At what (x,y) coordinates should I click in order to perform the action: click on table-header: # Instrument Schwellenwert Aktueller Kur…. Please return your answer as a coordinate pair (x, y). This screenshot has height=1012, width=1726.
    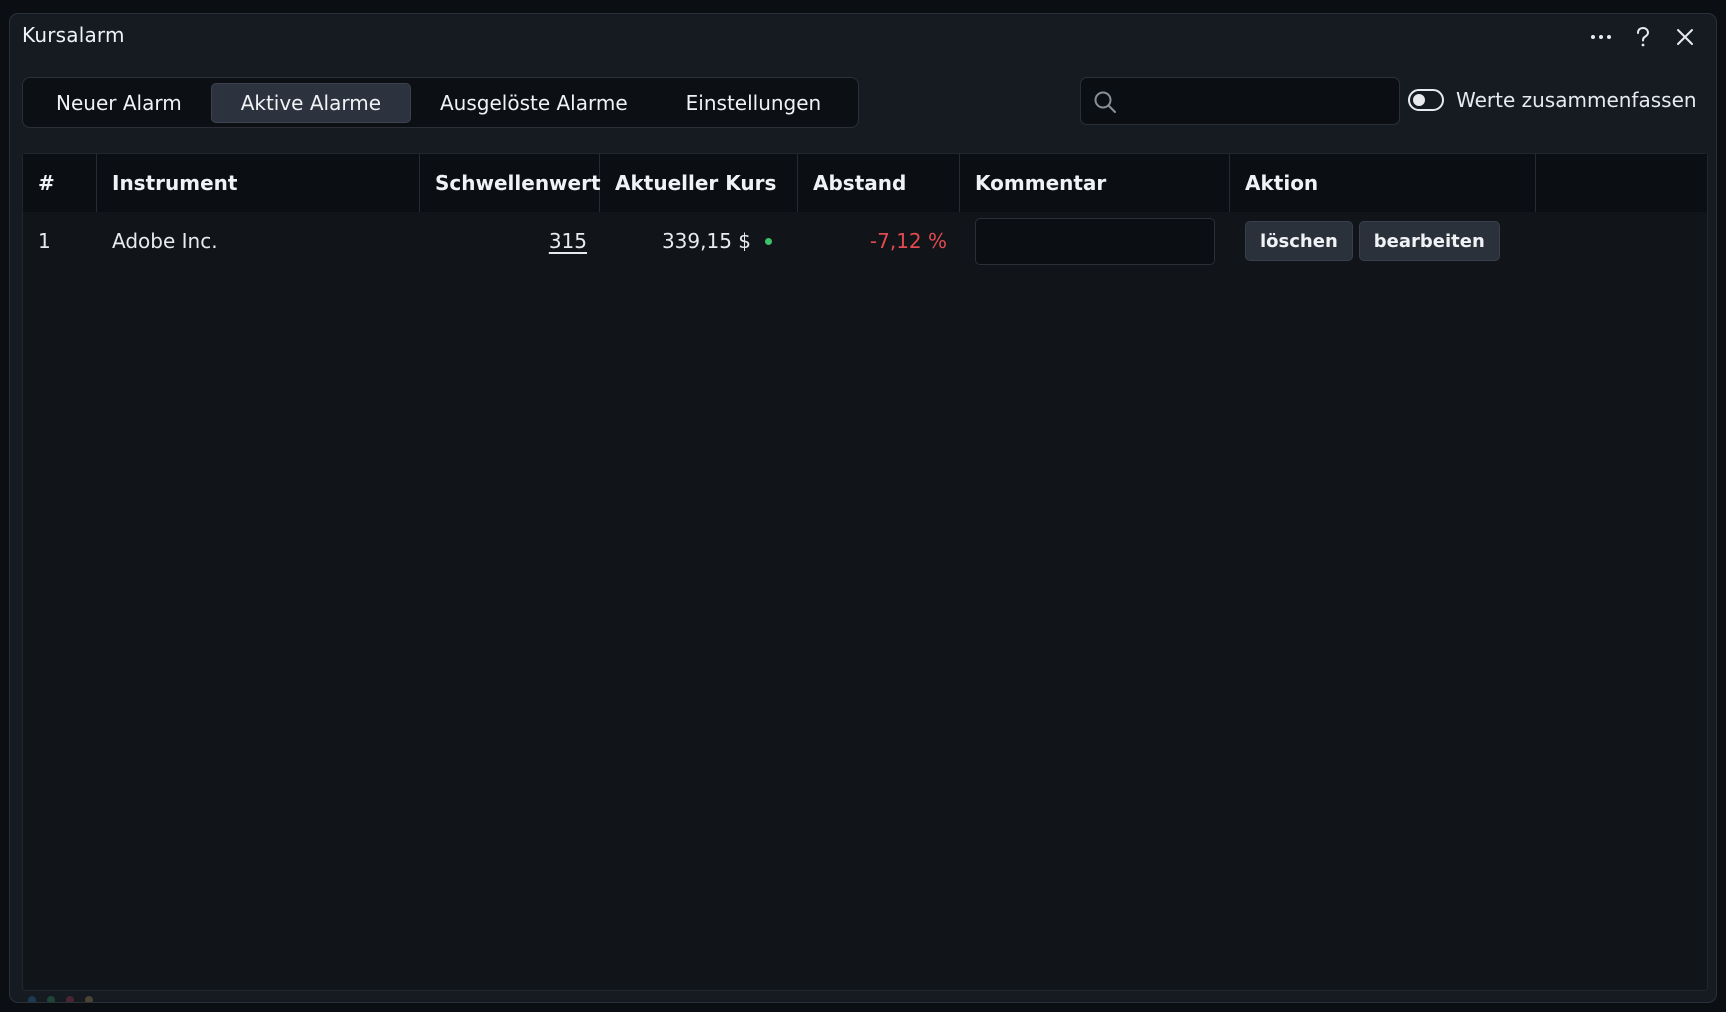
    Looking at the image, I should click on (865, 183).